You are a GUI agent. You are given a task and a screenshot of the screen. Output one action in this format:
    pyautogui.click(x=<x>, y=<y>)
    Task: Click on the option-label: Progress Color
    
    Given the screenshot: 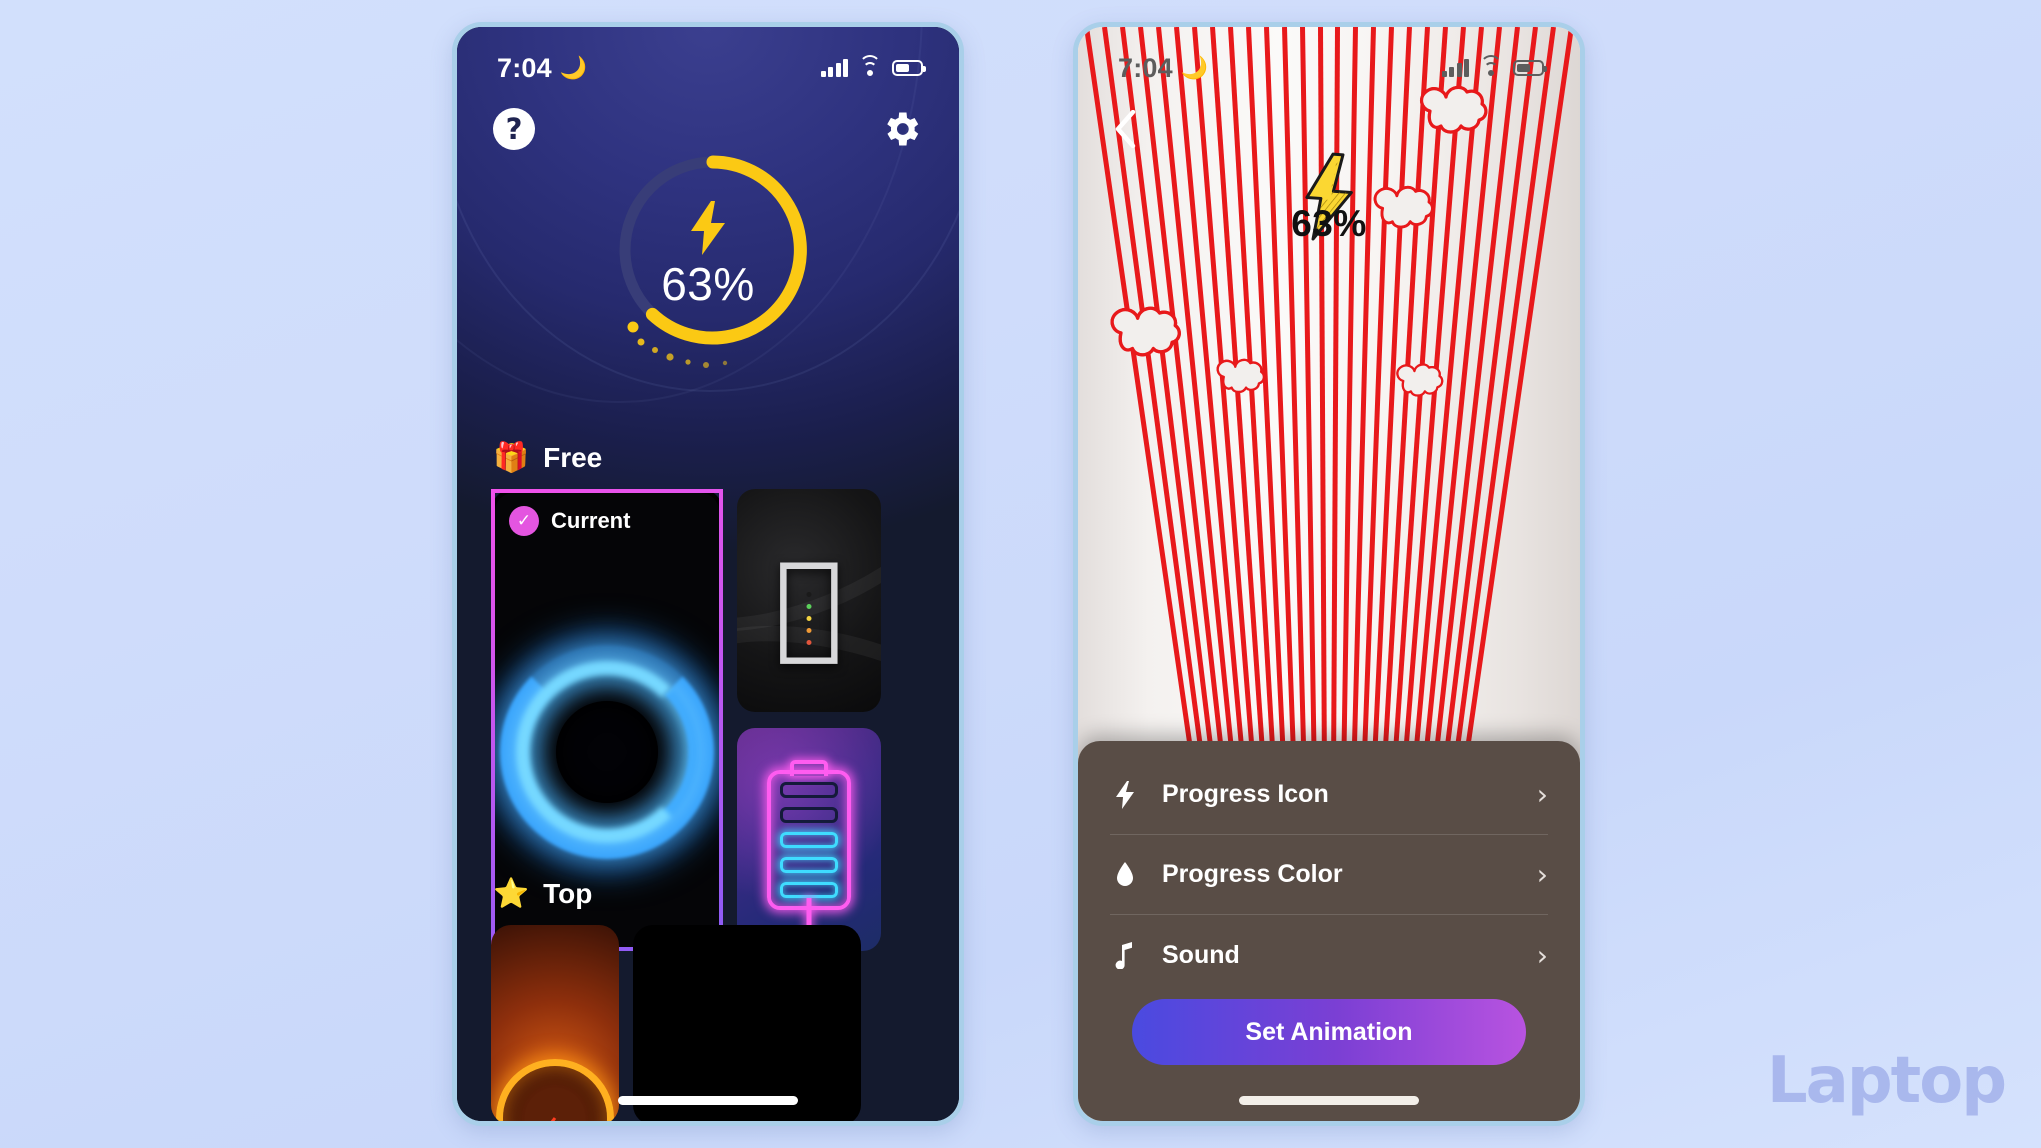 What is the action you would take?
    pyautogui.click(x=1252, y=874)
    